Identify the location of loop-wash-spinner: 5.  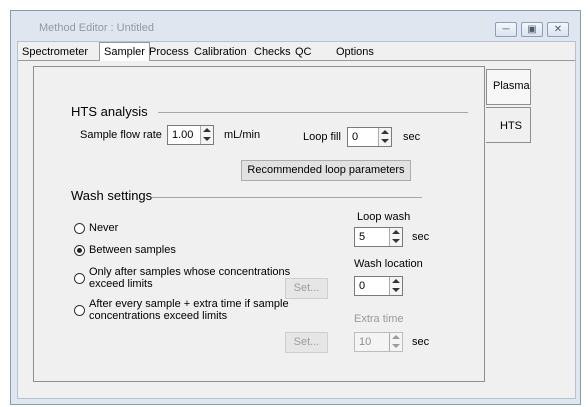
(378, 237).